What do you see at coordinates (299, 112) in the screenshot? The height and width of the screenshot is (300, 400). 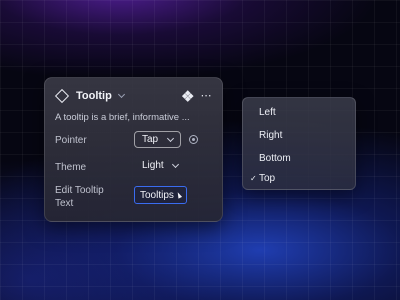 I see `menu-item-left: Left` at bounding box center [299, 112].